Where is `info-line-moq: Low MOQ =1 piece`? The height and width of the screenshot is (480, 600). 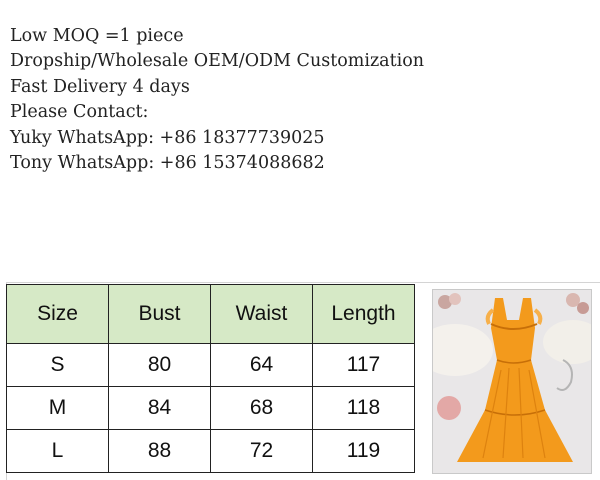 info-line-moq: Low MOQ =1 piece is located at coordinates (97, 36).